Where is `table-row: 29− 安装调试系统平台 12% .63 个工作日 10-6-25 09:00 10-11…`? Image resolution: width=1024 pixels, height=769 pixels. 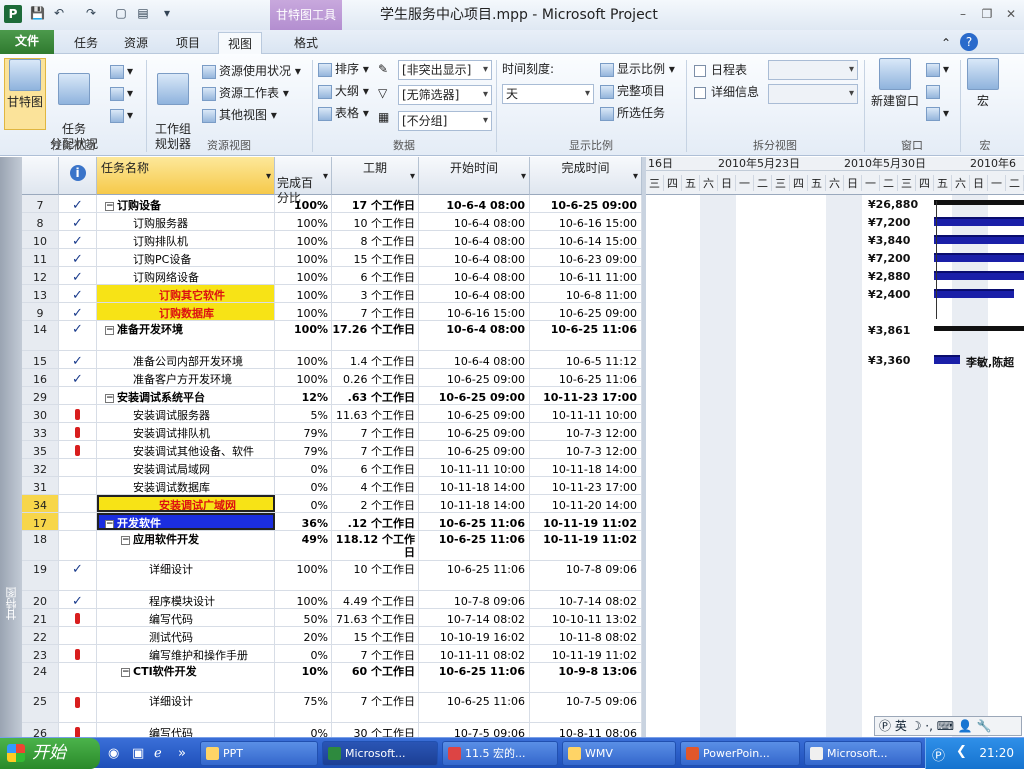 table-row: 29− 安装调试系统平台 12% .63 个工作日 10-6-25 09:00 10-11… is located at coordinates (332, 396).